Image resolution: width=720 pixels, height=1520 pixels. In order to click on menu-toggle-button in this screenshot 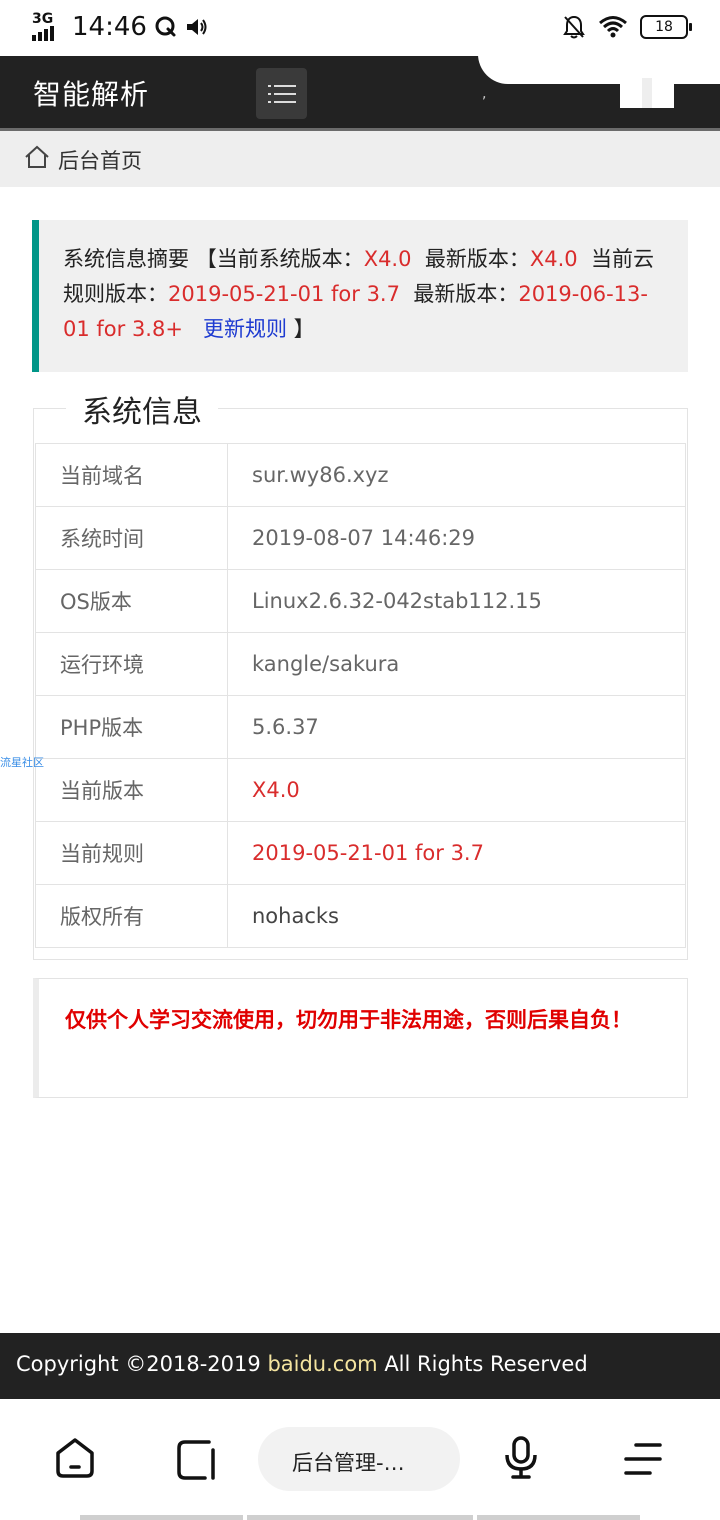, I will do `click(281, 93)`.